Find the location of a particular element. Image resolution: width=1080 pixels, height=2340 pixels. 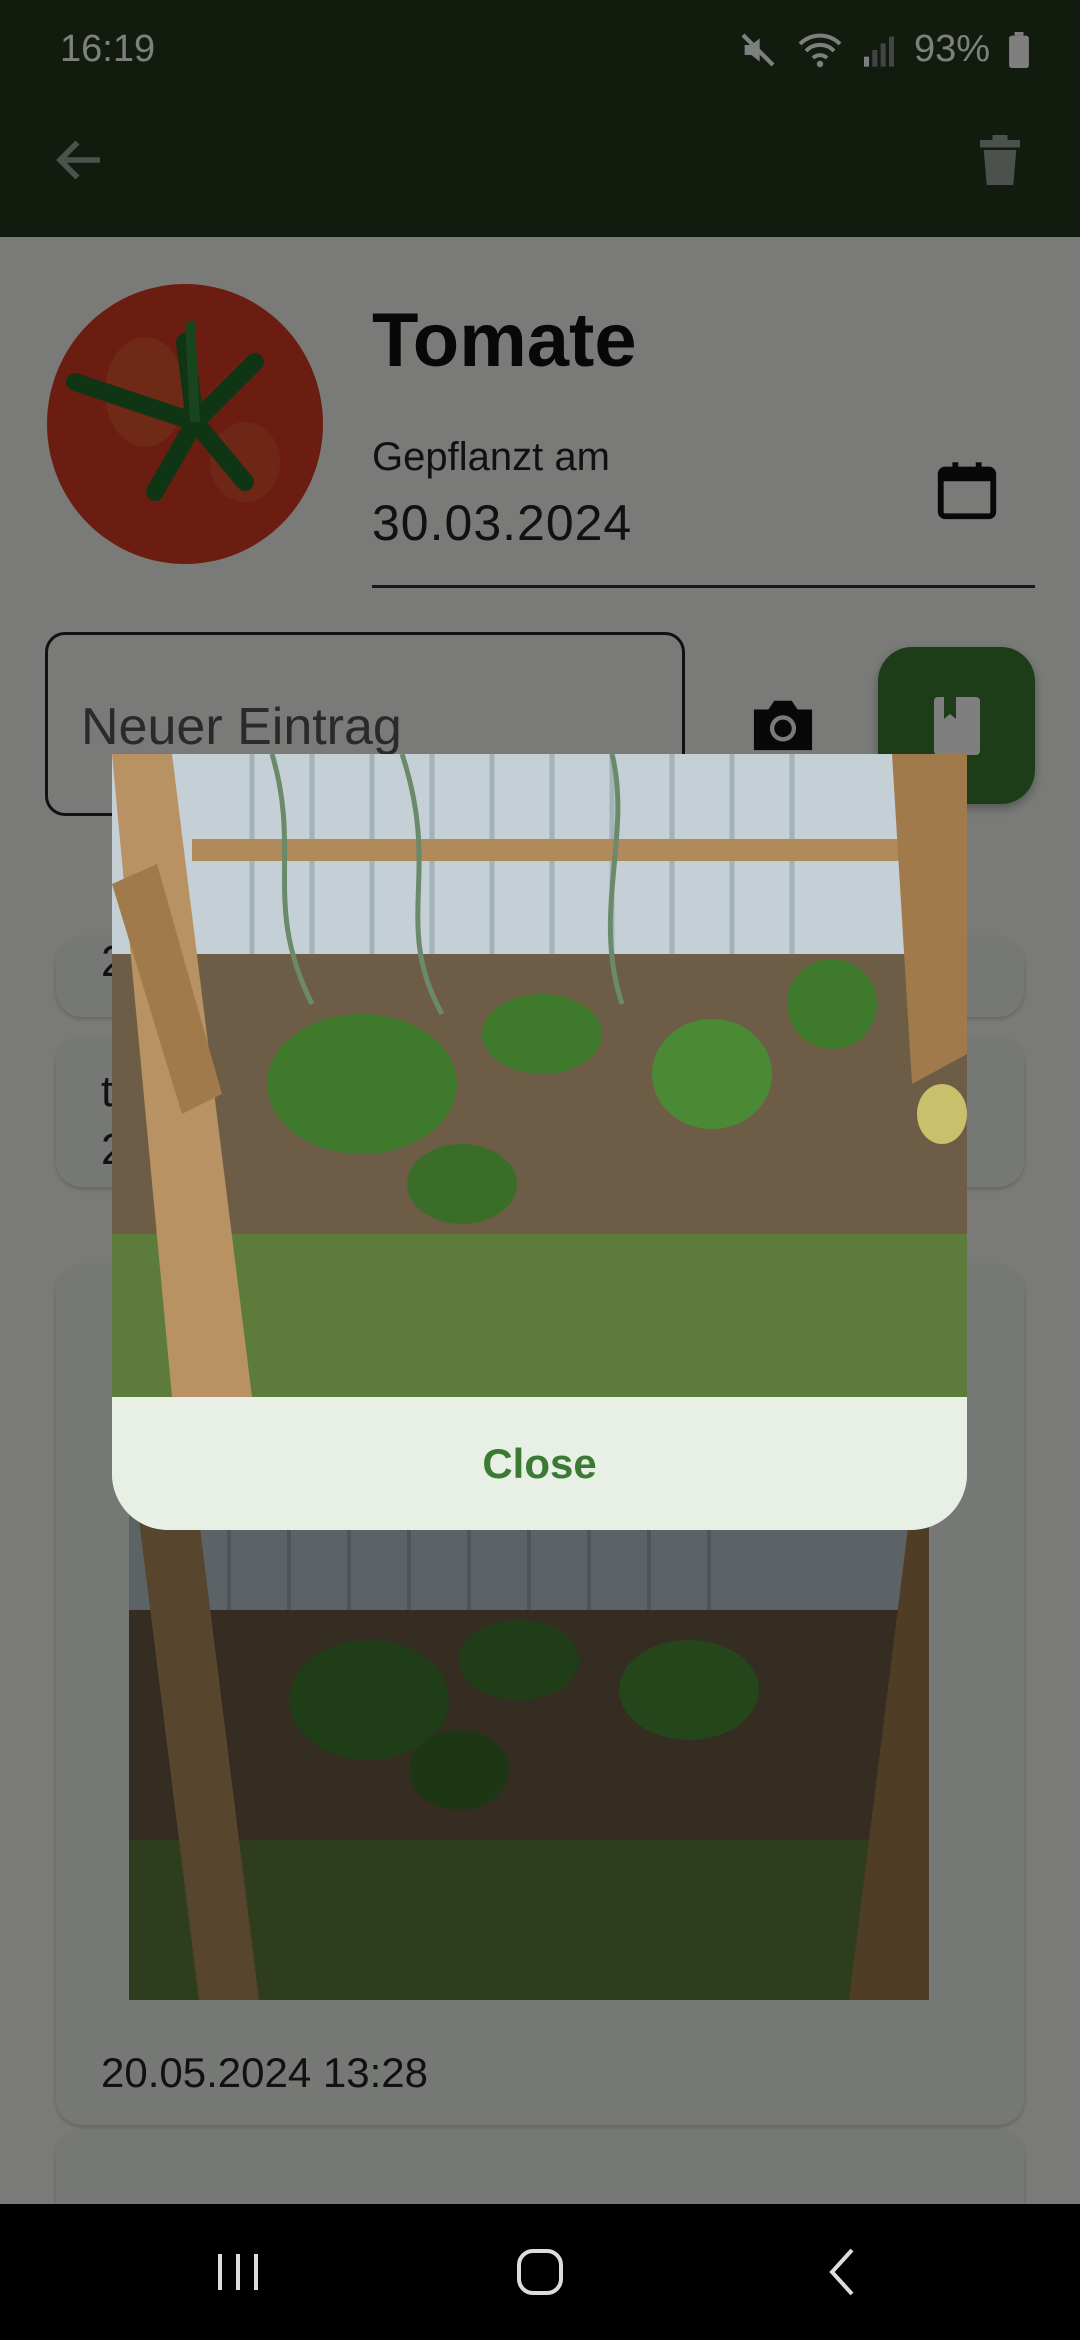

home-icon is located at coordinates (540, 2272).